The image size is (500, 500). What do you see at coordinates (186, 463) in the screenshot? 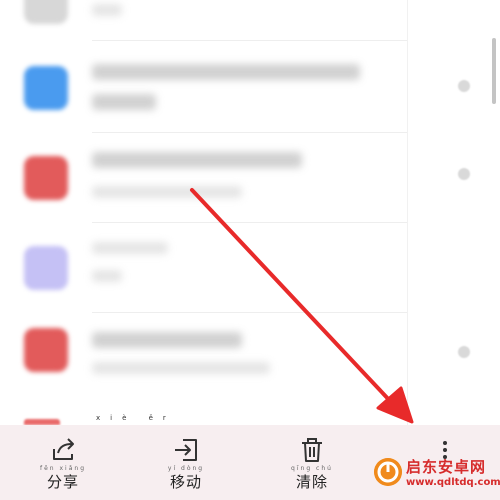
I see `move-button: yí dòng 移动` at bounding box center [186, 463].